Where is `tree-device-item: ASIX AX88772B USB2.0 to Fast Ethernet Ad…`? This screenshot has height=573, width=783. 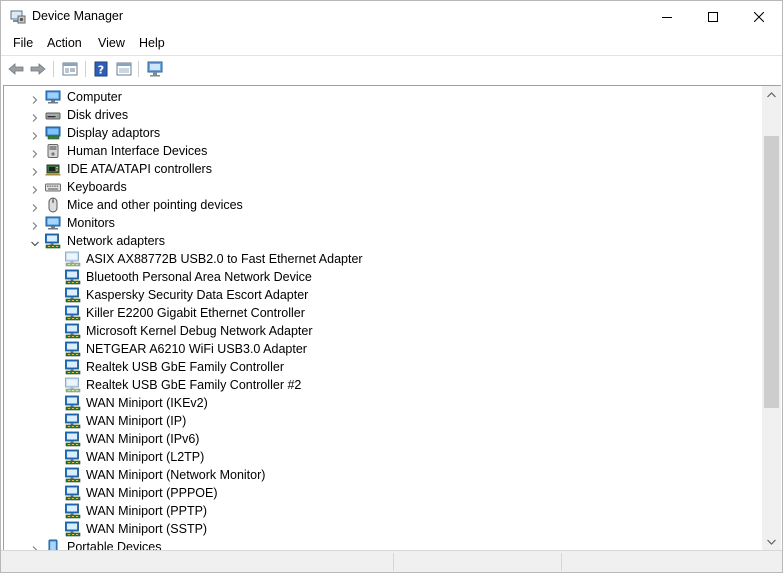 tree-device-item: ASIX AX88772B USB2.0 to Fast Ethernet Ad… is located at coordinates (374, 259).